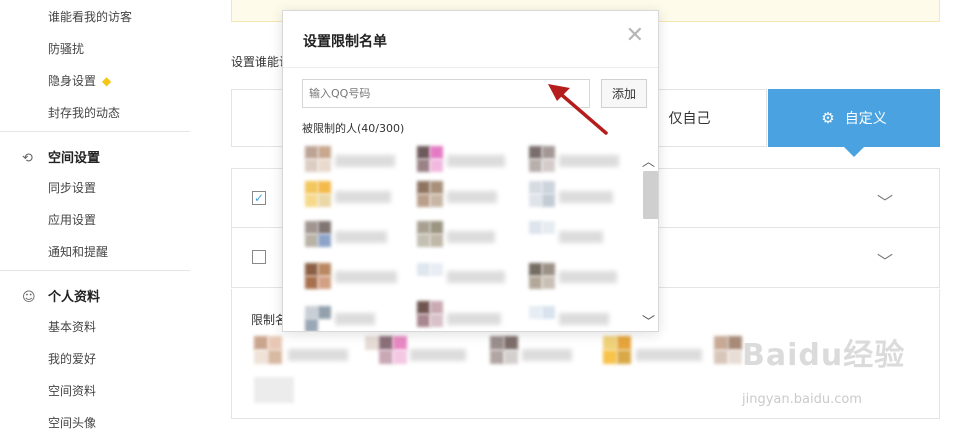 This screenshot has height=437, width=965. Describe the element at coordinates (72, 326) in the screenshot. I see `sidebar-item-basic: 基本资料` at that location.